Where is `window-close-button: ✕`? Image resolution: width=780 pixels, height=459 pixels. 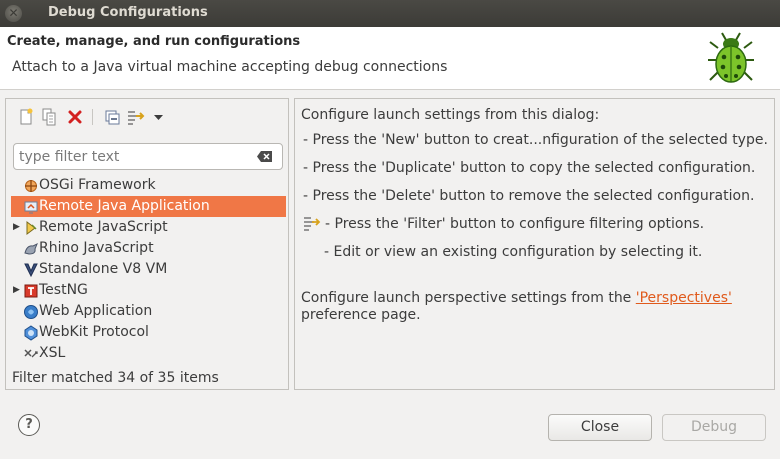 window-close-button: ✕ is located at coordinates (13, 13).